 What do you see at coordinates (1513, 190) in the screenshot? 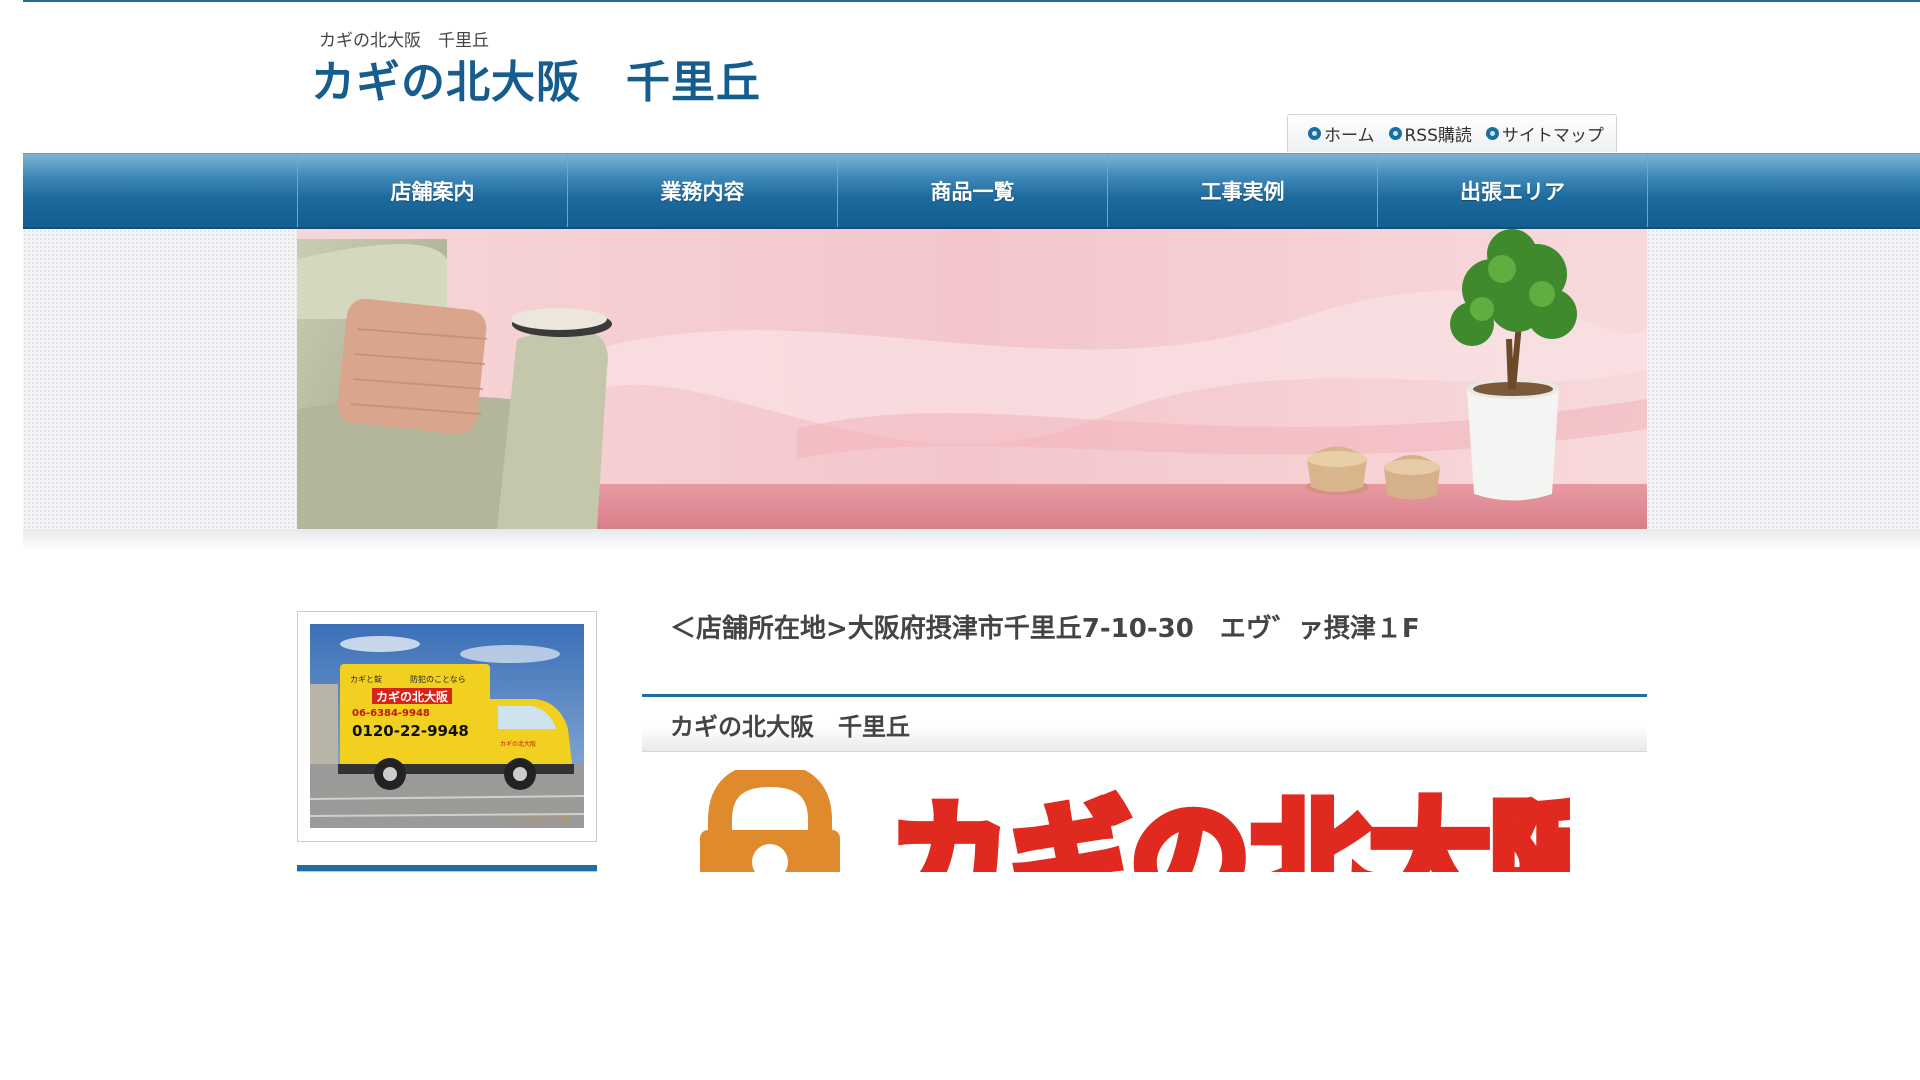
I see `nav-item-service-area: 出張エリア` at bounding box center [1513, 190].